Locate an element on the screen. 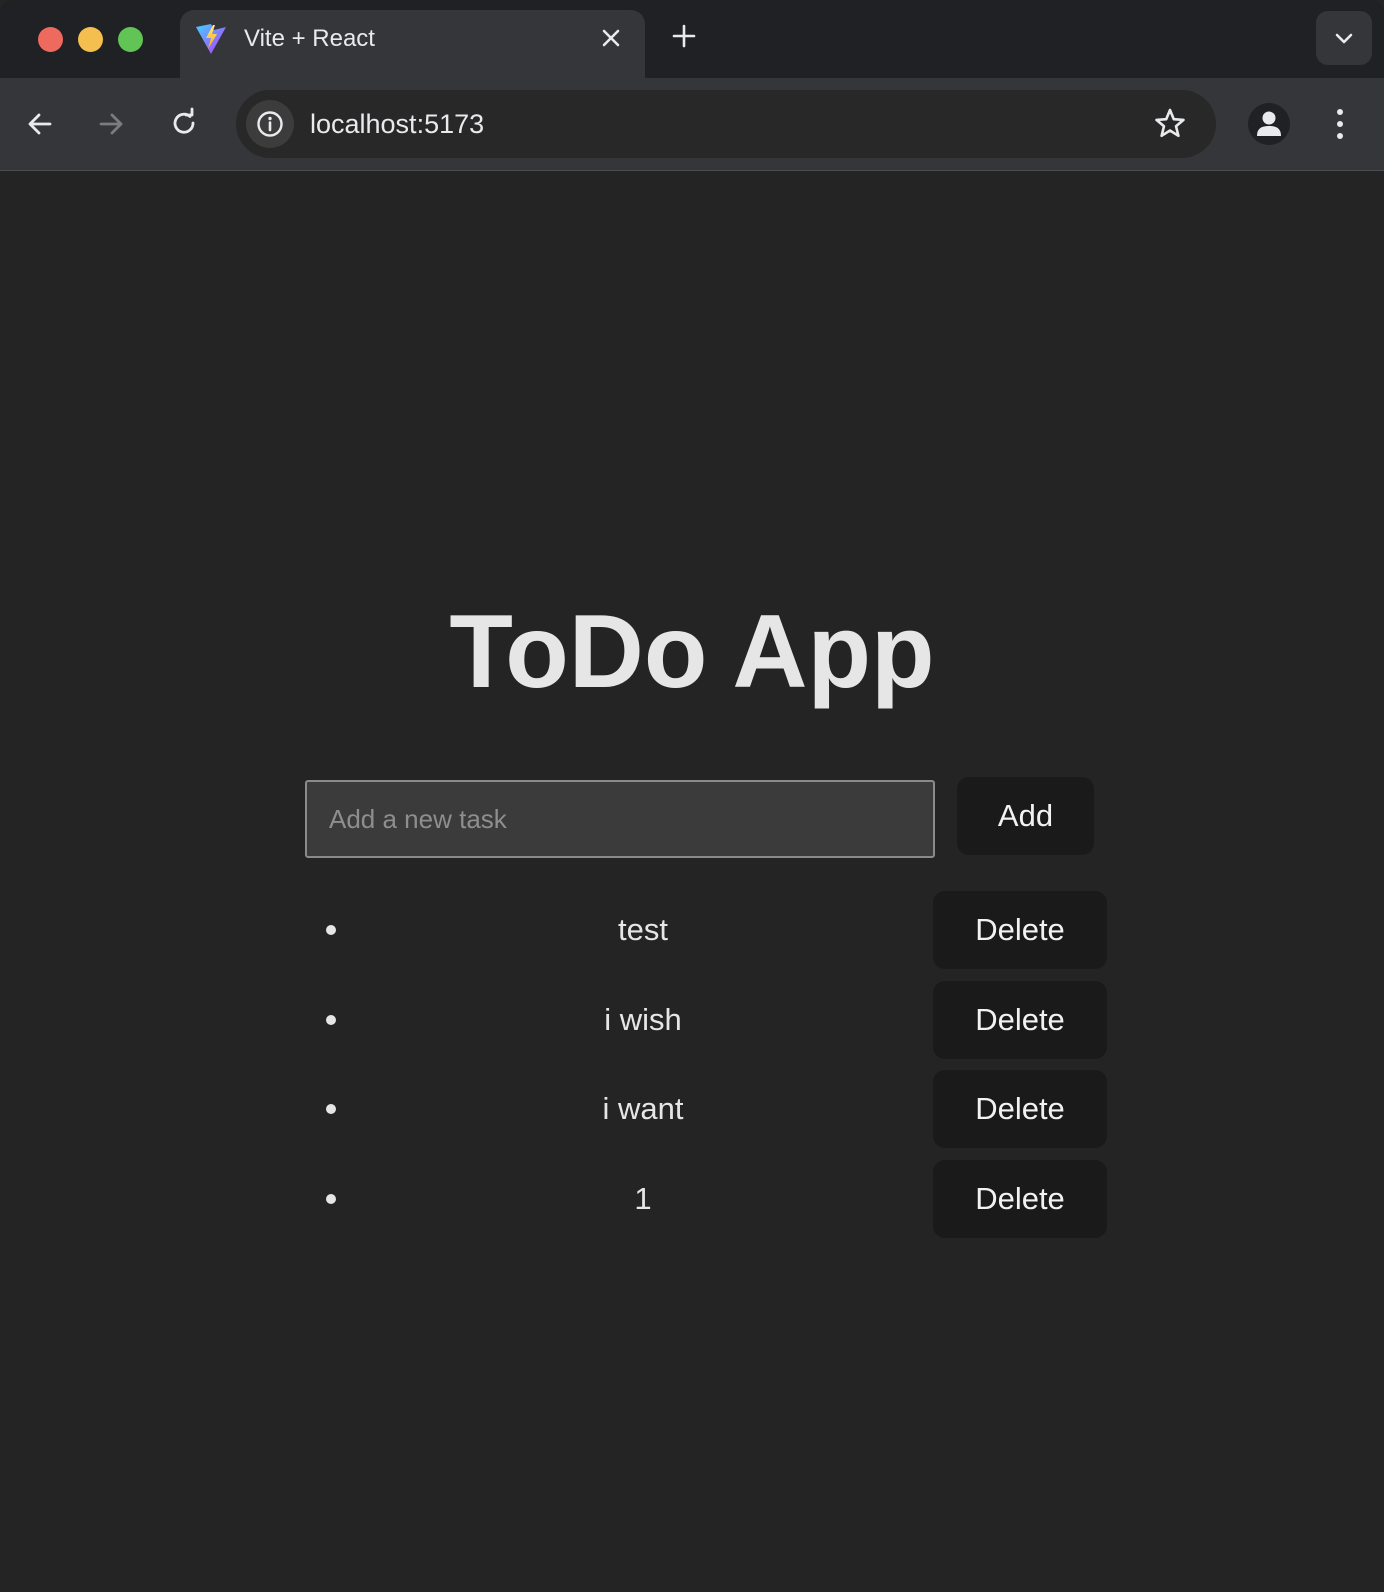  minimize-window-button is located at coordinates (90, 39).